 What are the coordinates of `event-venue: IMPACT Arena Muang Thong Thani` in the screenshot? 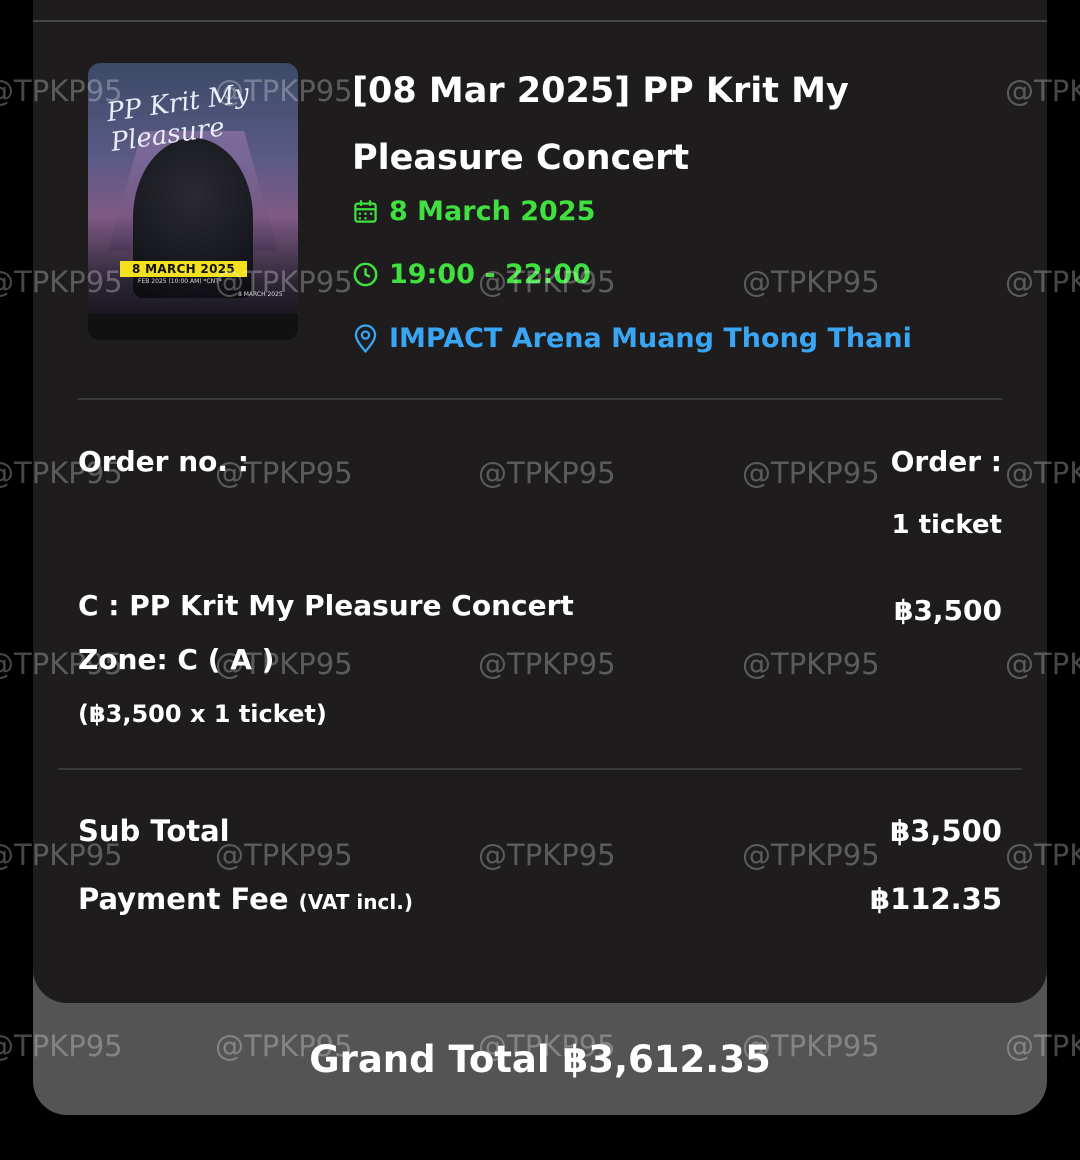 It's located at (650, 338).